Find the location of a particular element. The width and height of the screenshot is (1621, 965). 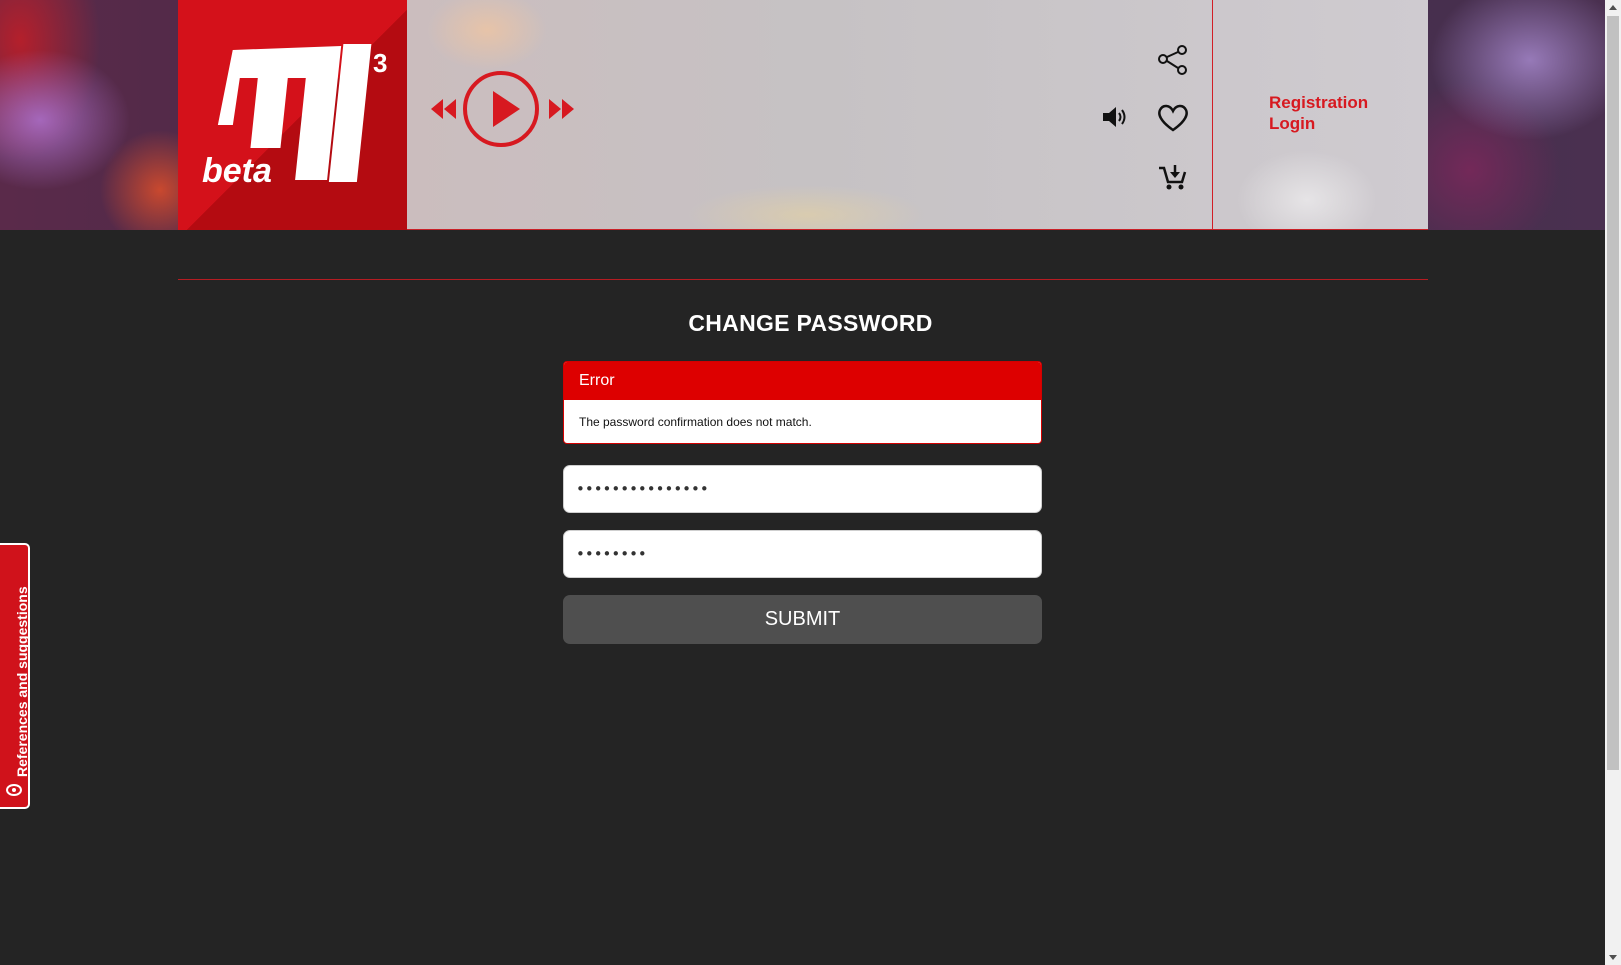

logo-mark: 3 beta is located at coordinates (294, 117).